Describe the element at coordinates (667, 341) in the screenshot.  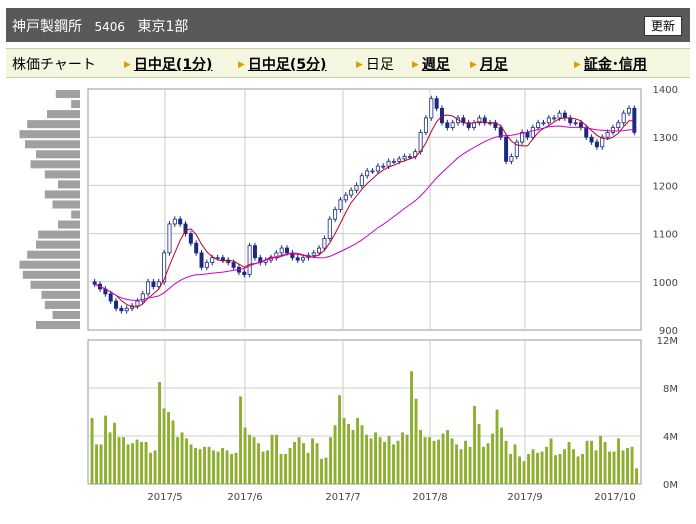
I see `volume-tick-label: 12M` at that location.